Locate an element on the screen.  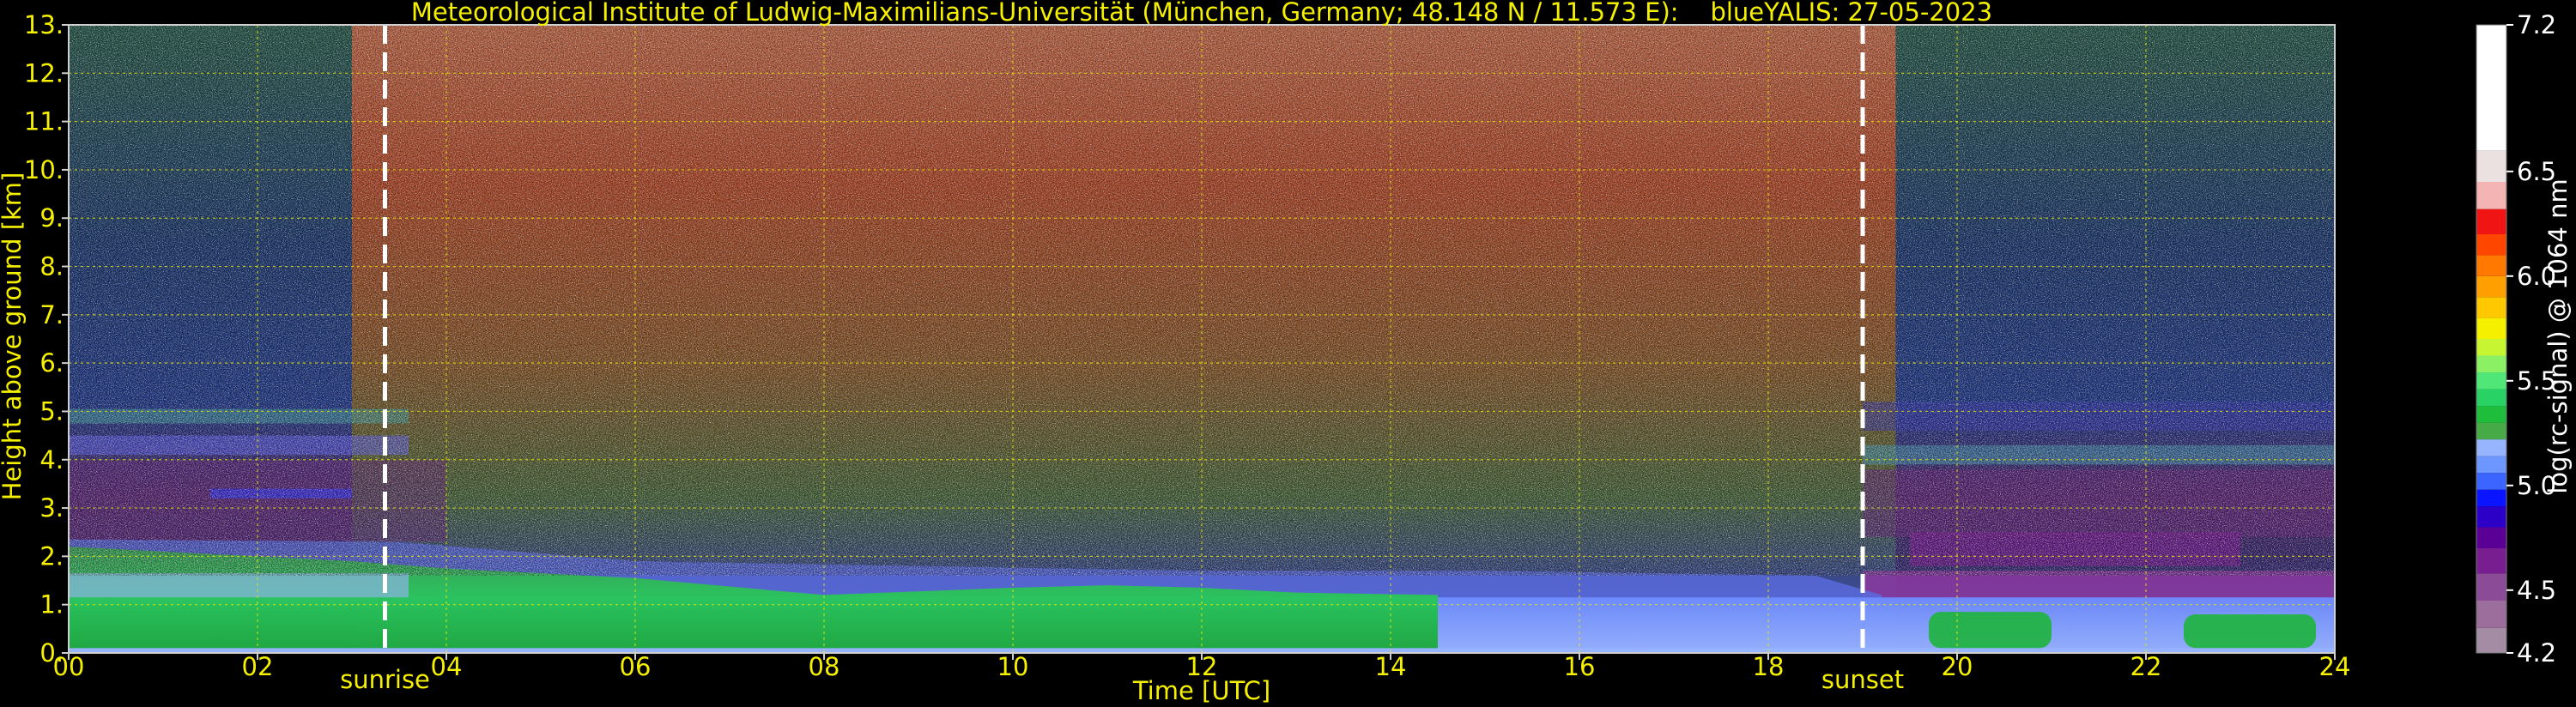
x-tick-label: 14 is located at coordinates (1391, 666).